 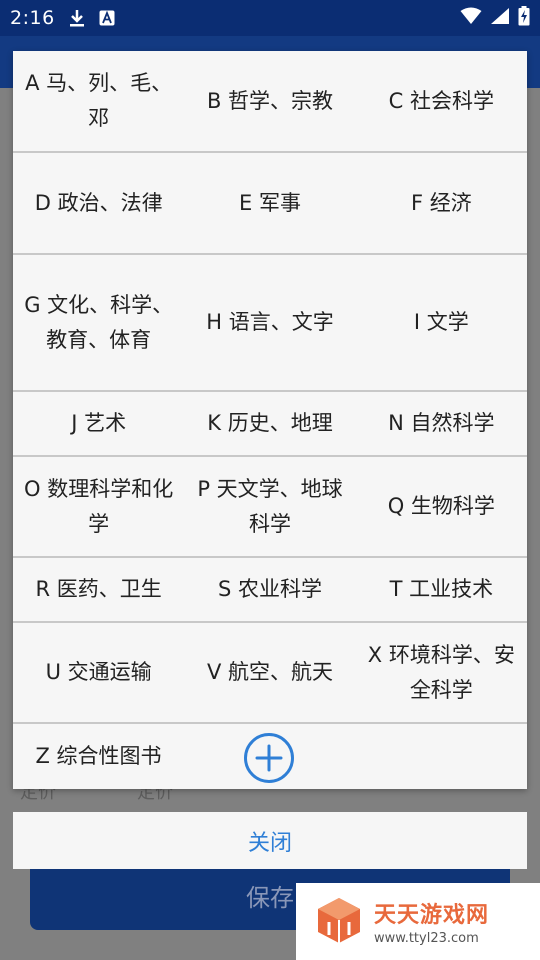 I want to click on category-item: H 语言、文字, so click(x=269, y=322).